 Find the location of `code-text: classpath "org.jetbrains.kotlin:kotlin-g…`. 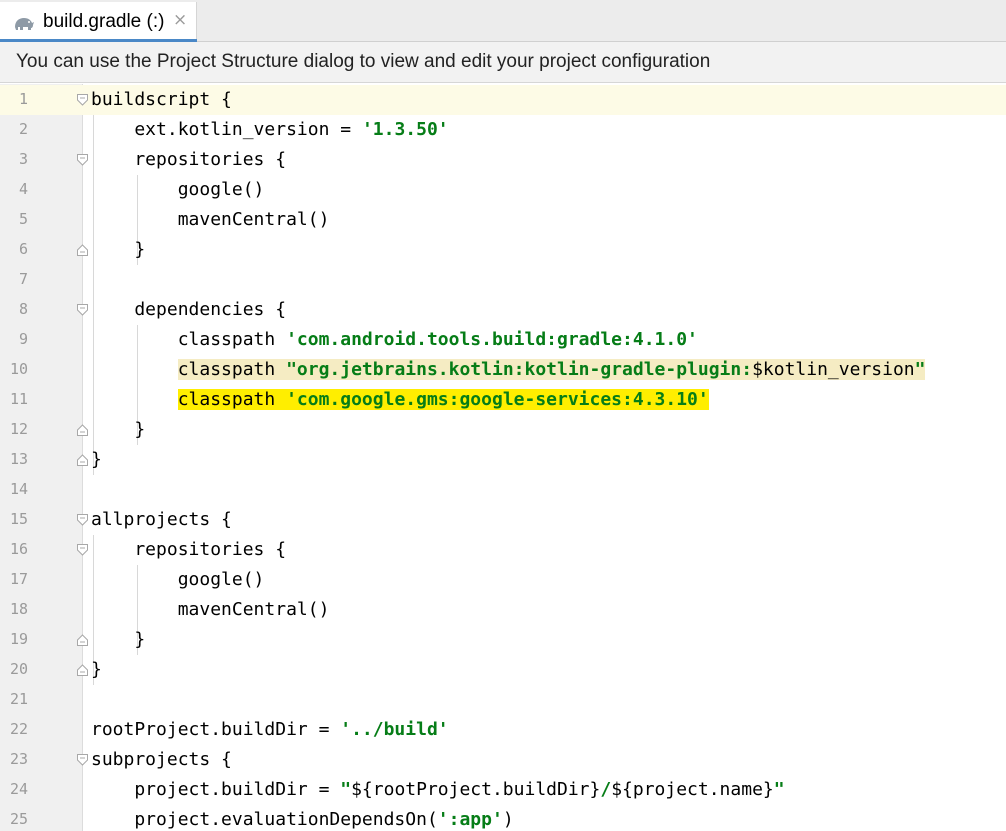

code-text: classpath "org.jetbrains.kotlin:kotlin-g… is located at coordinates (508, 369).